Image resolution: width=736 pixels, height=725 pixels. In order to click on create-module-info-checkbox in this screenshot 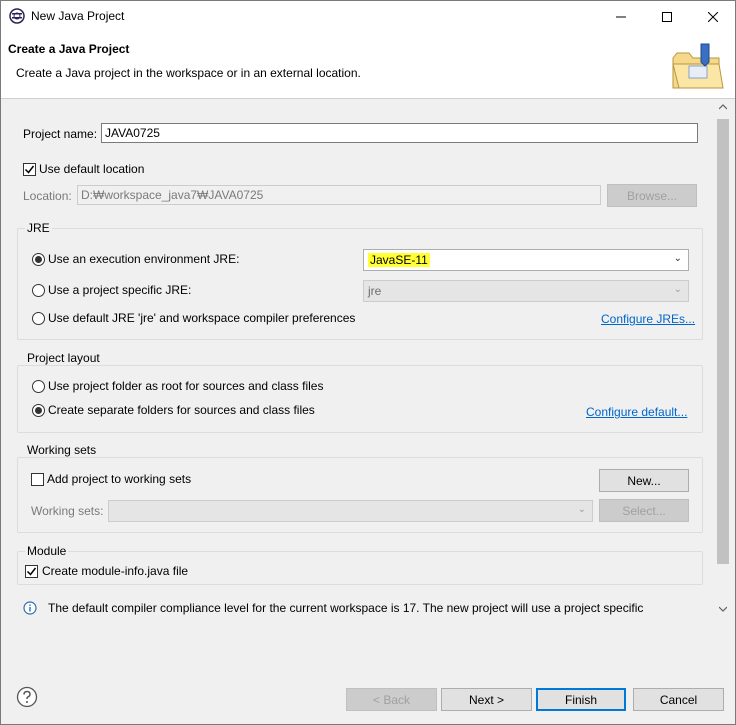, I will do `click(31, 571)`.